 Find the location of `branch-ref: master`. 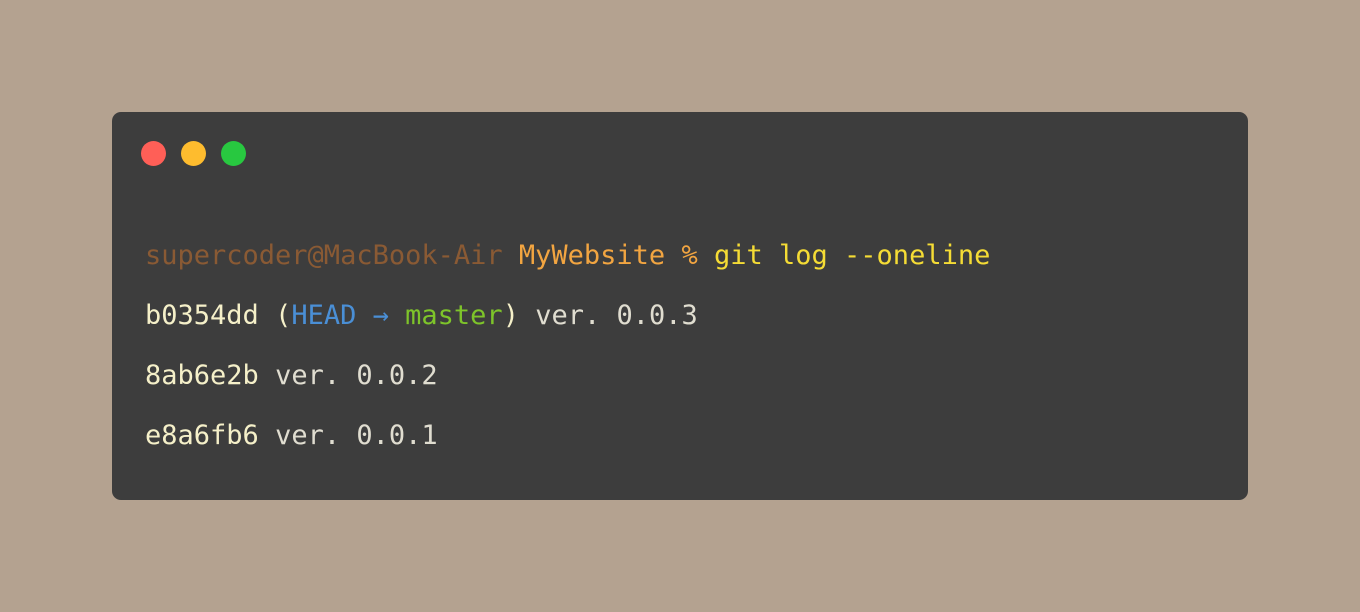

branch-ref: master is located at coordinates (454, 315).